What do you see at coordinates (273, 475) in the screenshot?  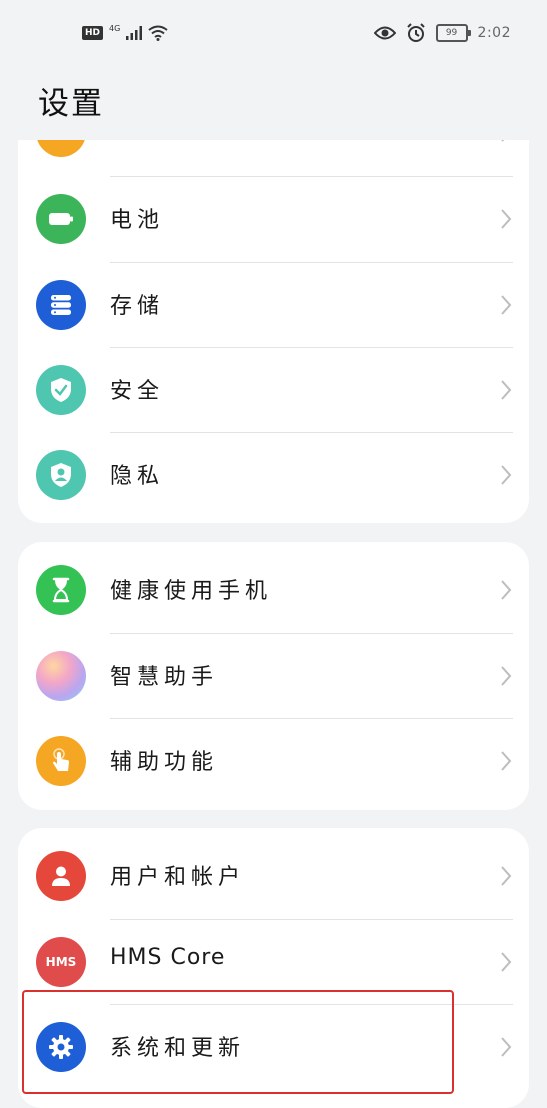 I see `settings-item-privacy: 隐私` at bounding box center [273, 475].